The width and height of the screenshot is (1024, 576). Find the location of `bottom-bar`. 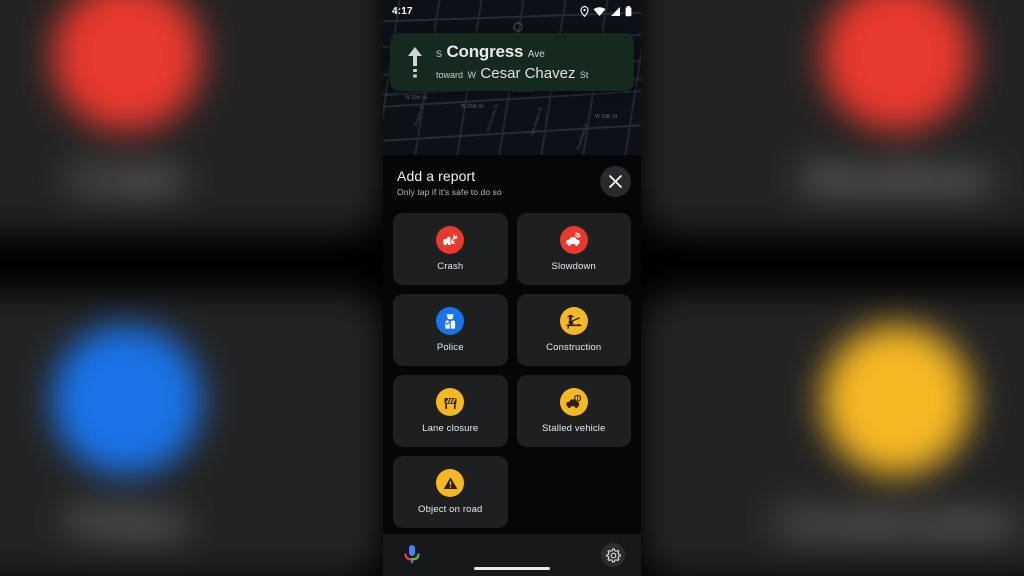

bottom-bar is located at coordinates (512, 555).